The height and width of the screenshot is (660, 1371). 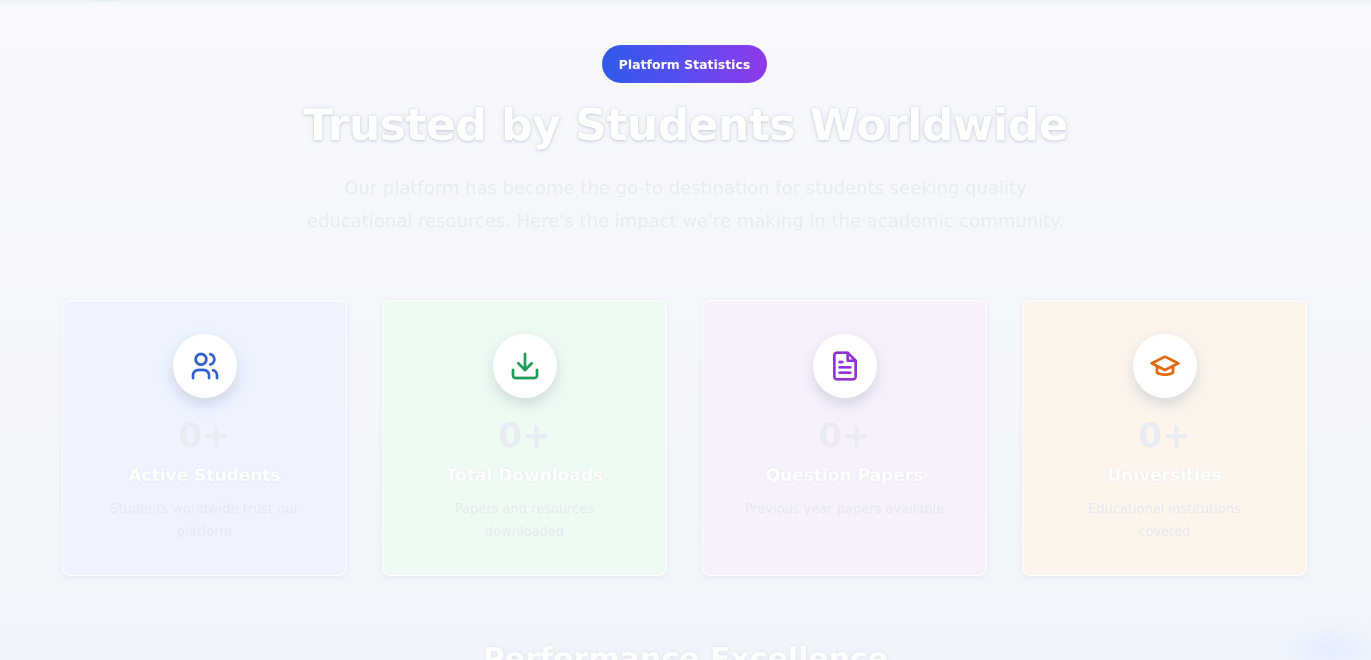 I want to click on stat-label: Universities, so click(x=1164, y=476).